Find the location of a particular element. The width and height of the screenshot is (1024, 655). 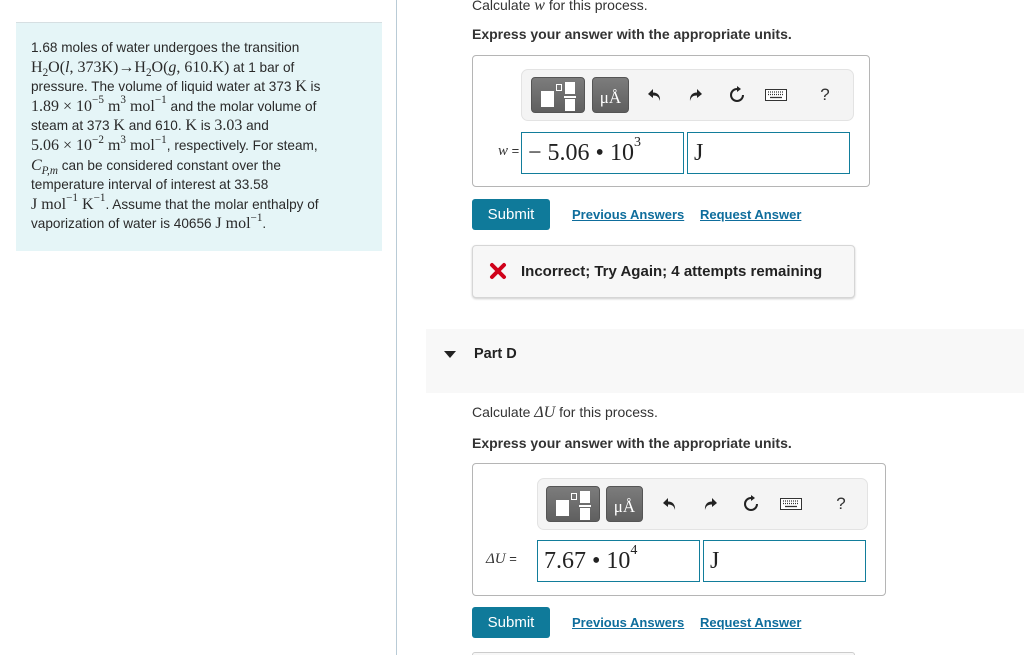

part-c-value-input: − 5.06 • 103 is located at coordinates (602, 153).